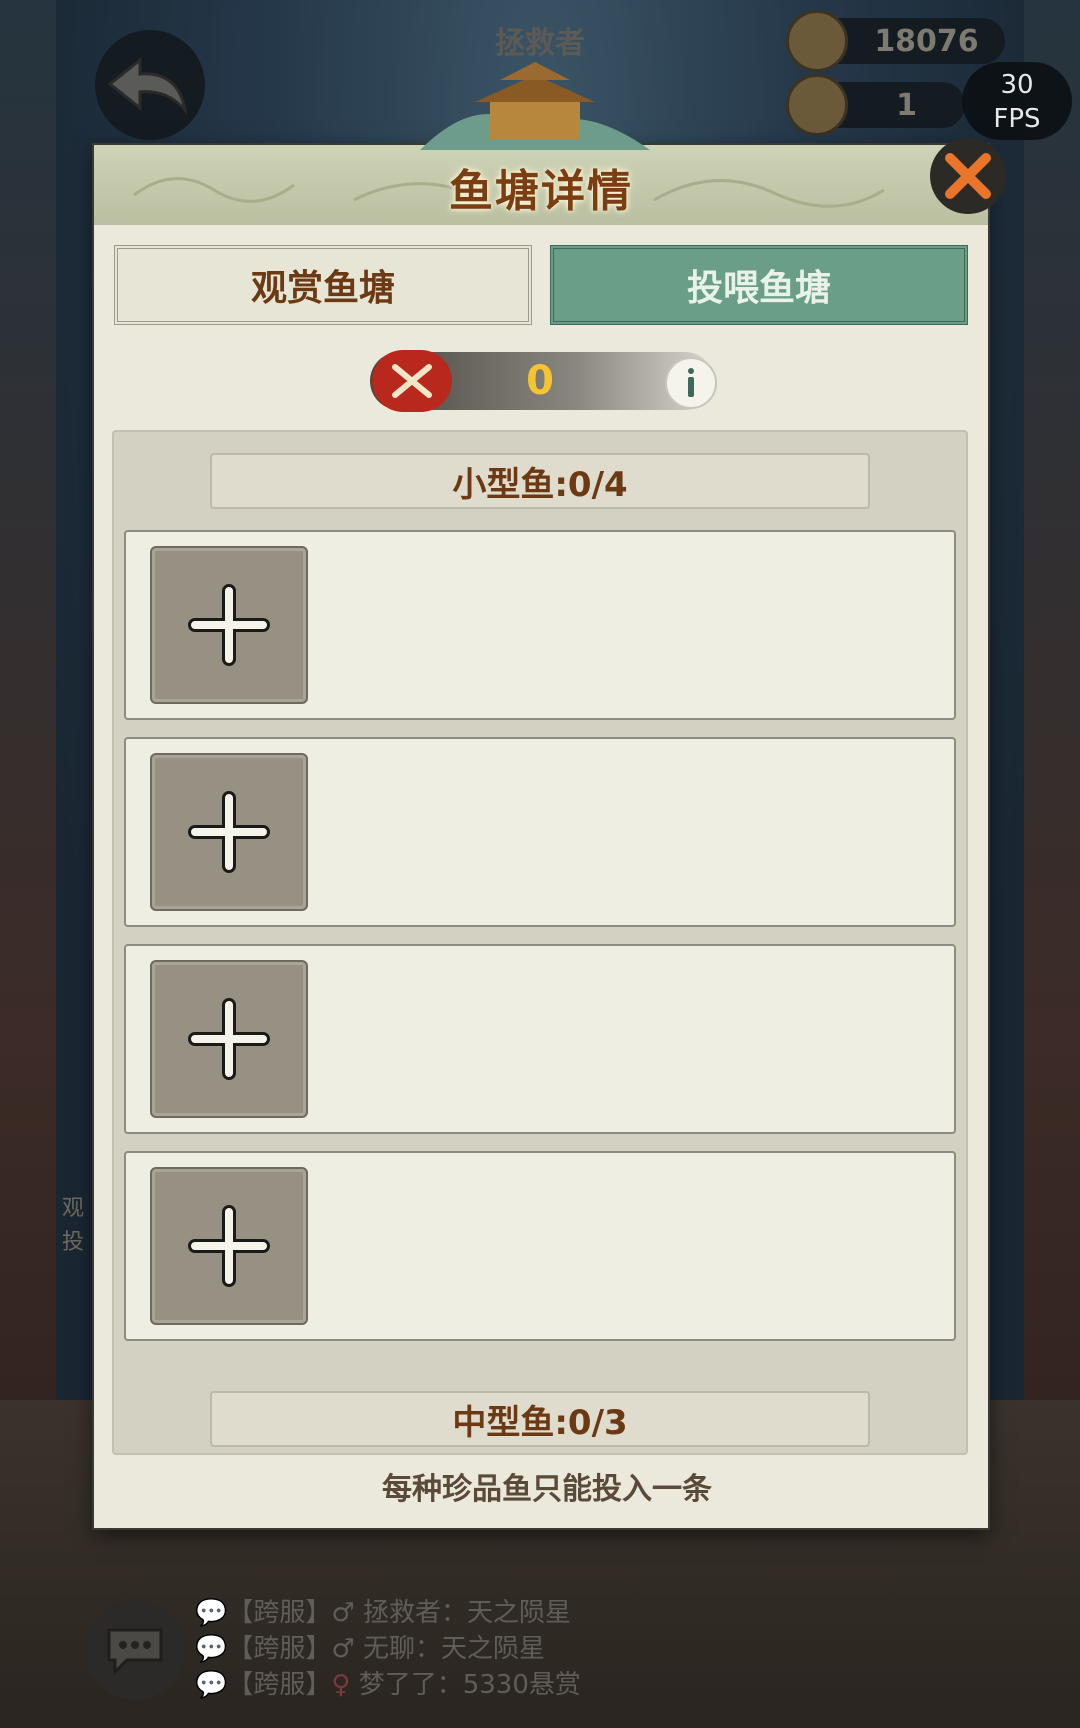  I want to click on temple-icon, so click(535, 106).